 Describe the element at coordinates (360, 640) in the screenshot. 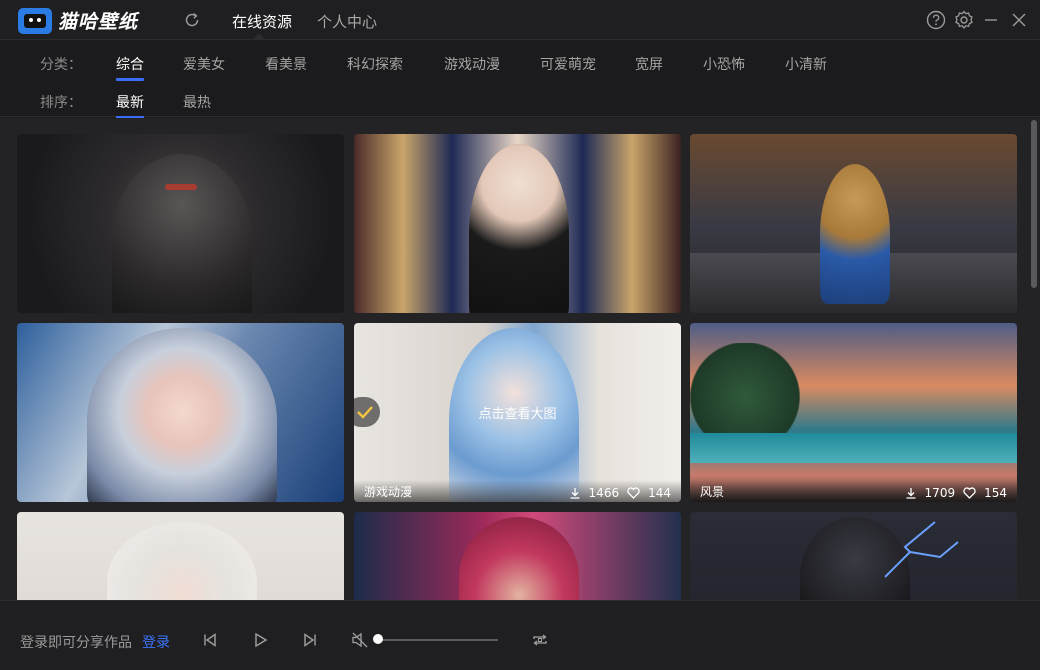

I see `volume-muted-icon` at that location.